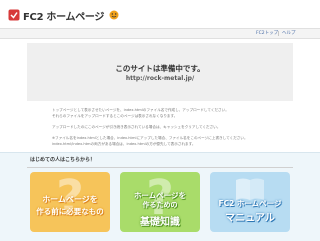 This screenshot has width=320, height=241. What do you see at coordinates (14, 15) in the screenshot?
I see `fc2-logo-icon` at bounding box center [14, 15].